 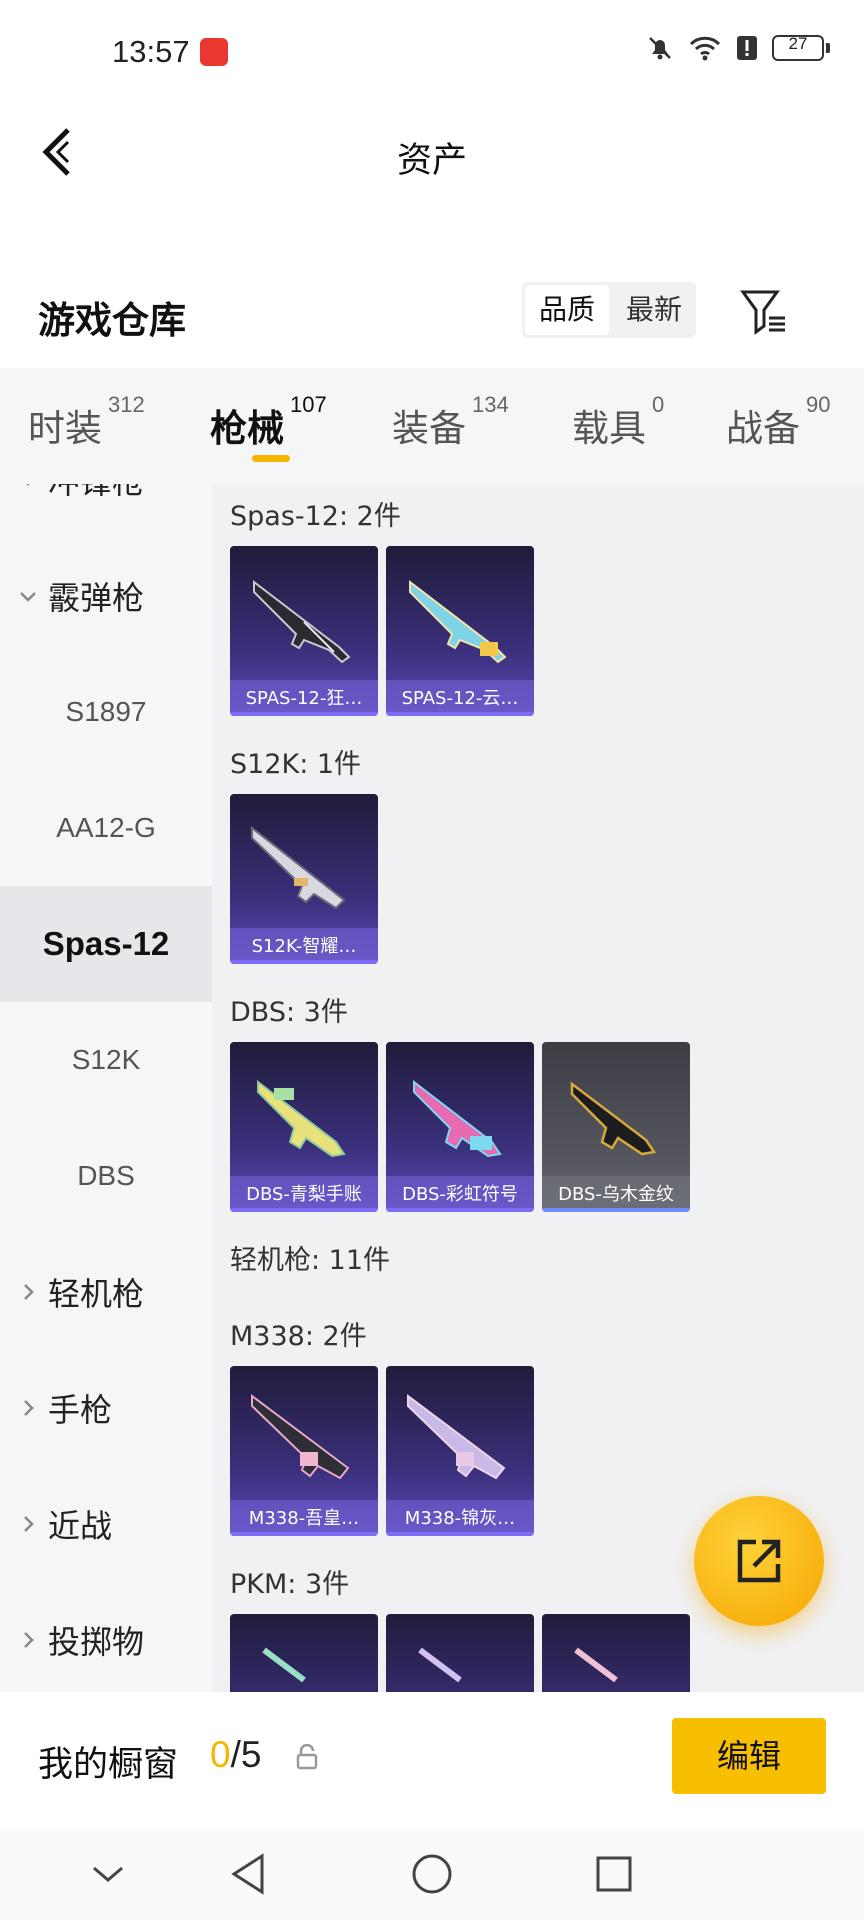 What do you see at coordinates (660, 48) in the screenshot?
I see `mute-icon` at bounding box center [660, 48].